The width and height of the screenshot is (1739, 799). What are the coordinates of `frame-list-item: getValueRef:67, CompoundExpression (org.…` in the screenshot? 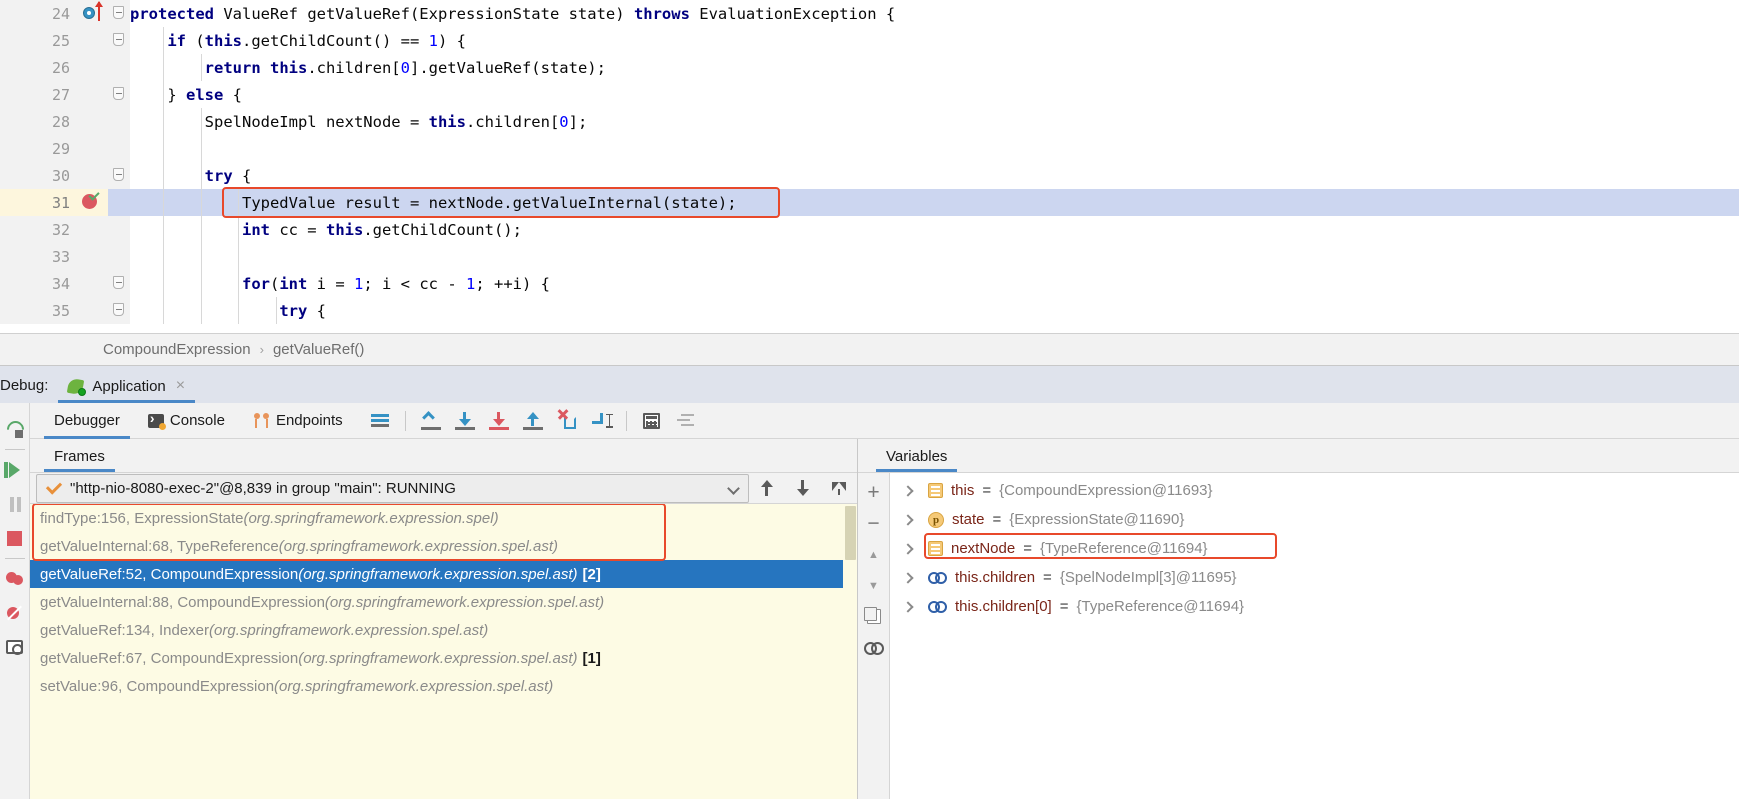 It's located at (443, 658).